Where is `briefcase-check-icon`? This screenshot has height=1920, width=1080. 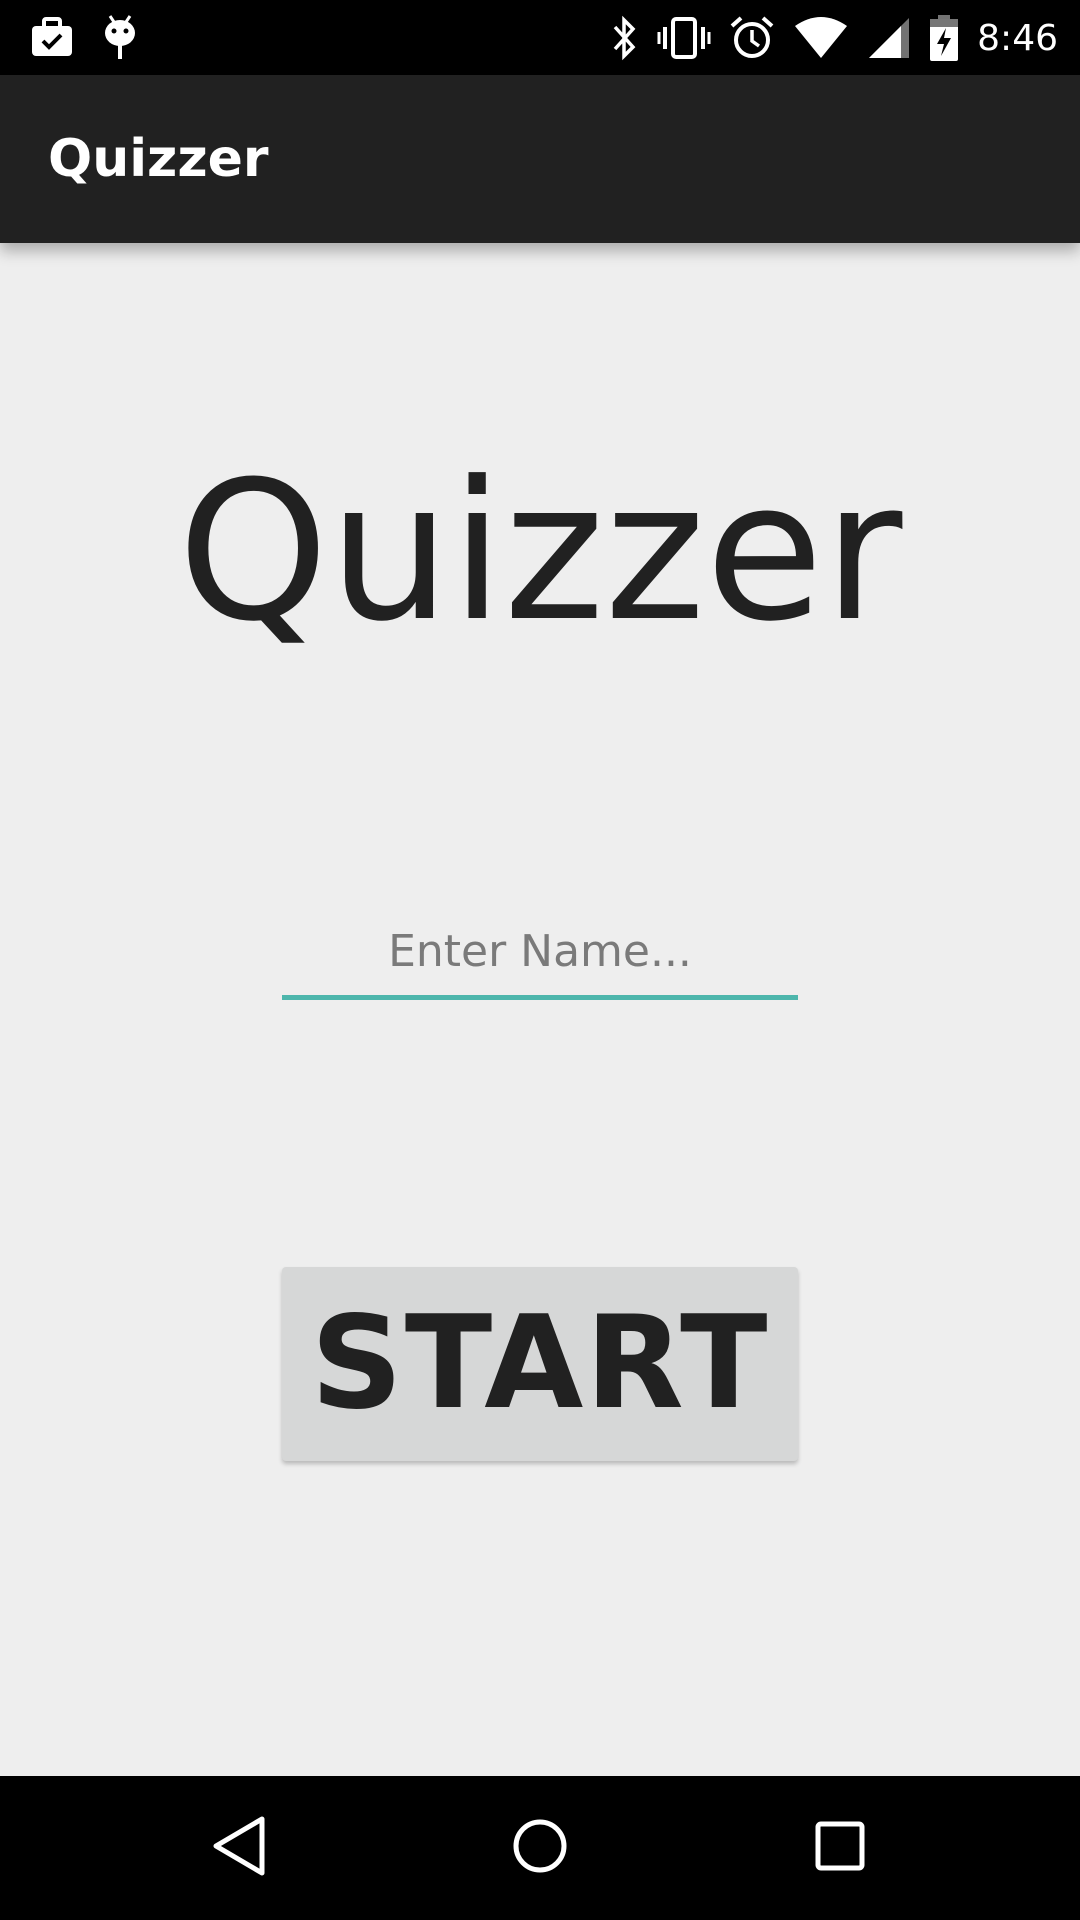
briefcase-check-icon is located at coordinates (52, 37).